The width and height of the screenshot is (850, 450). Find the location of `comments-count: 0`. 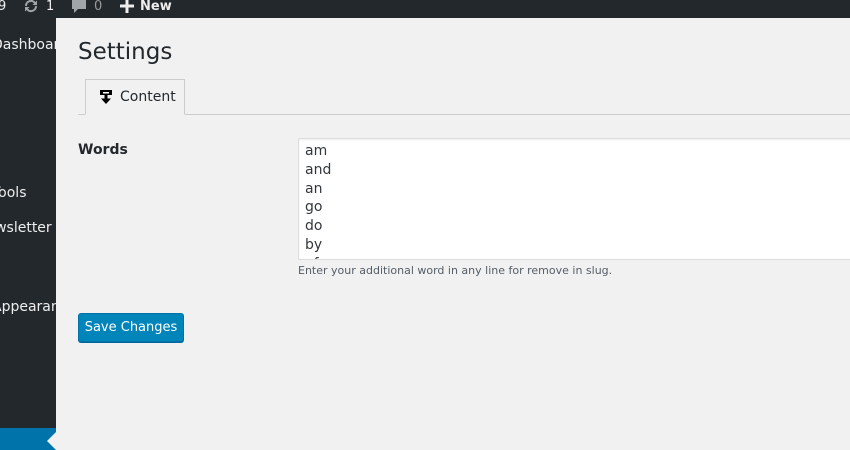

comments-count: 0 is located at coordinates (98, 7).